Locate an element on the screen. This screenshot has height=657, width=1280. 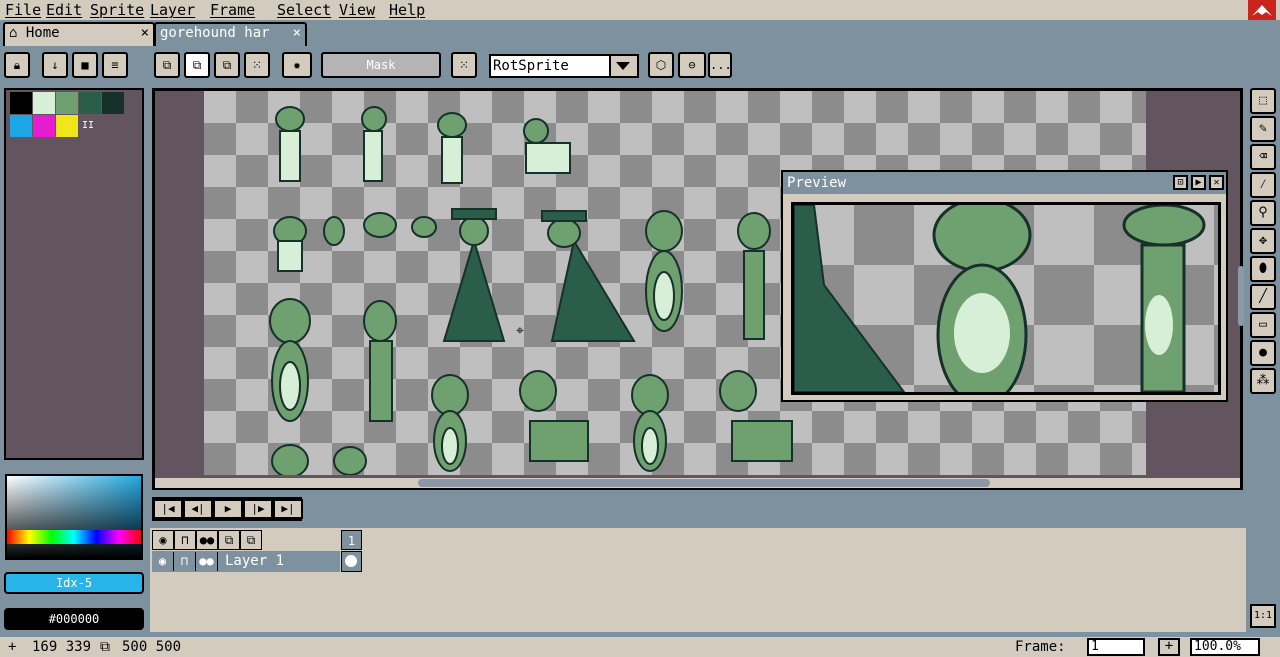
rectangle-icon: ▭ is located at coordinates (1263, 324).